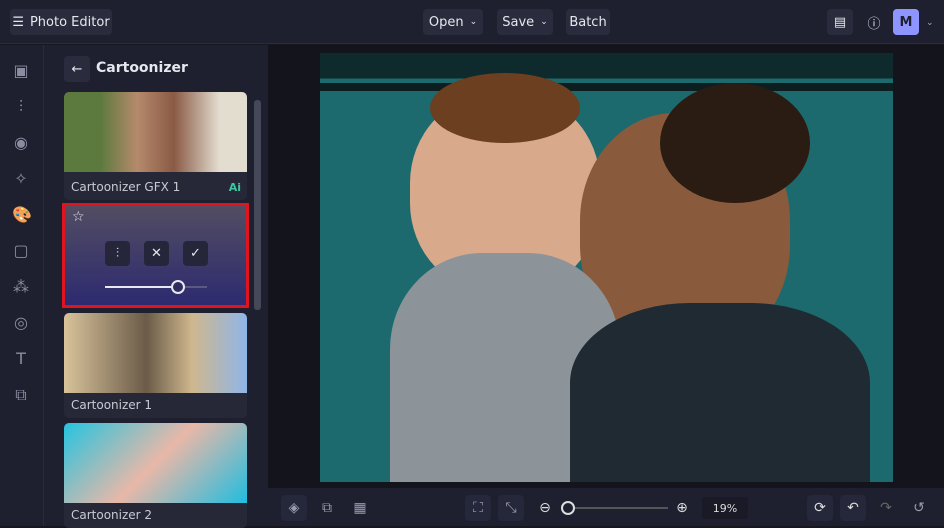 The width and height of the screenshot is (944, 528). I want to click on bottom-toolbar: ◈ ⧉ ▦ ⛶ ⤡ ⊖ ⊕ 19% ⟳ ↶ ↷ ↺, so click(606, 507).